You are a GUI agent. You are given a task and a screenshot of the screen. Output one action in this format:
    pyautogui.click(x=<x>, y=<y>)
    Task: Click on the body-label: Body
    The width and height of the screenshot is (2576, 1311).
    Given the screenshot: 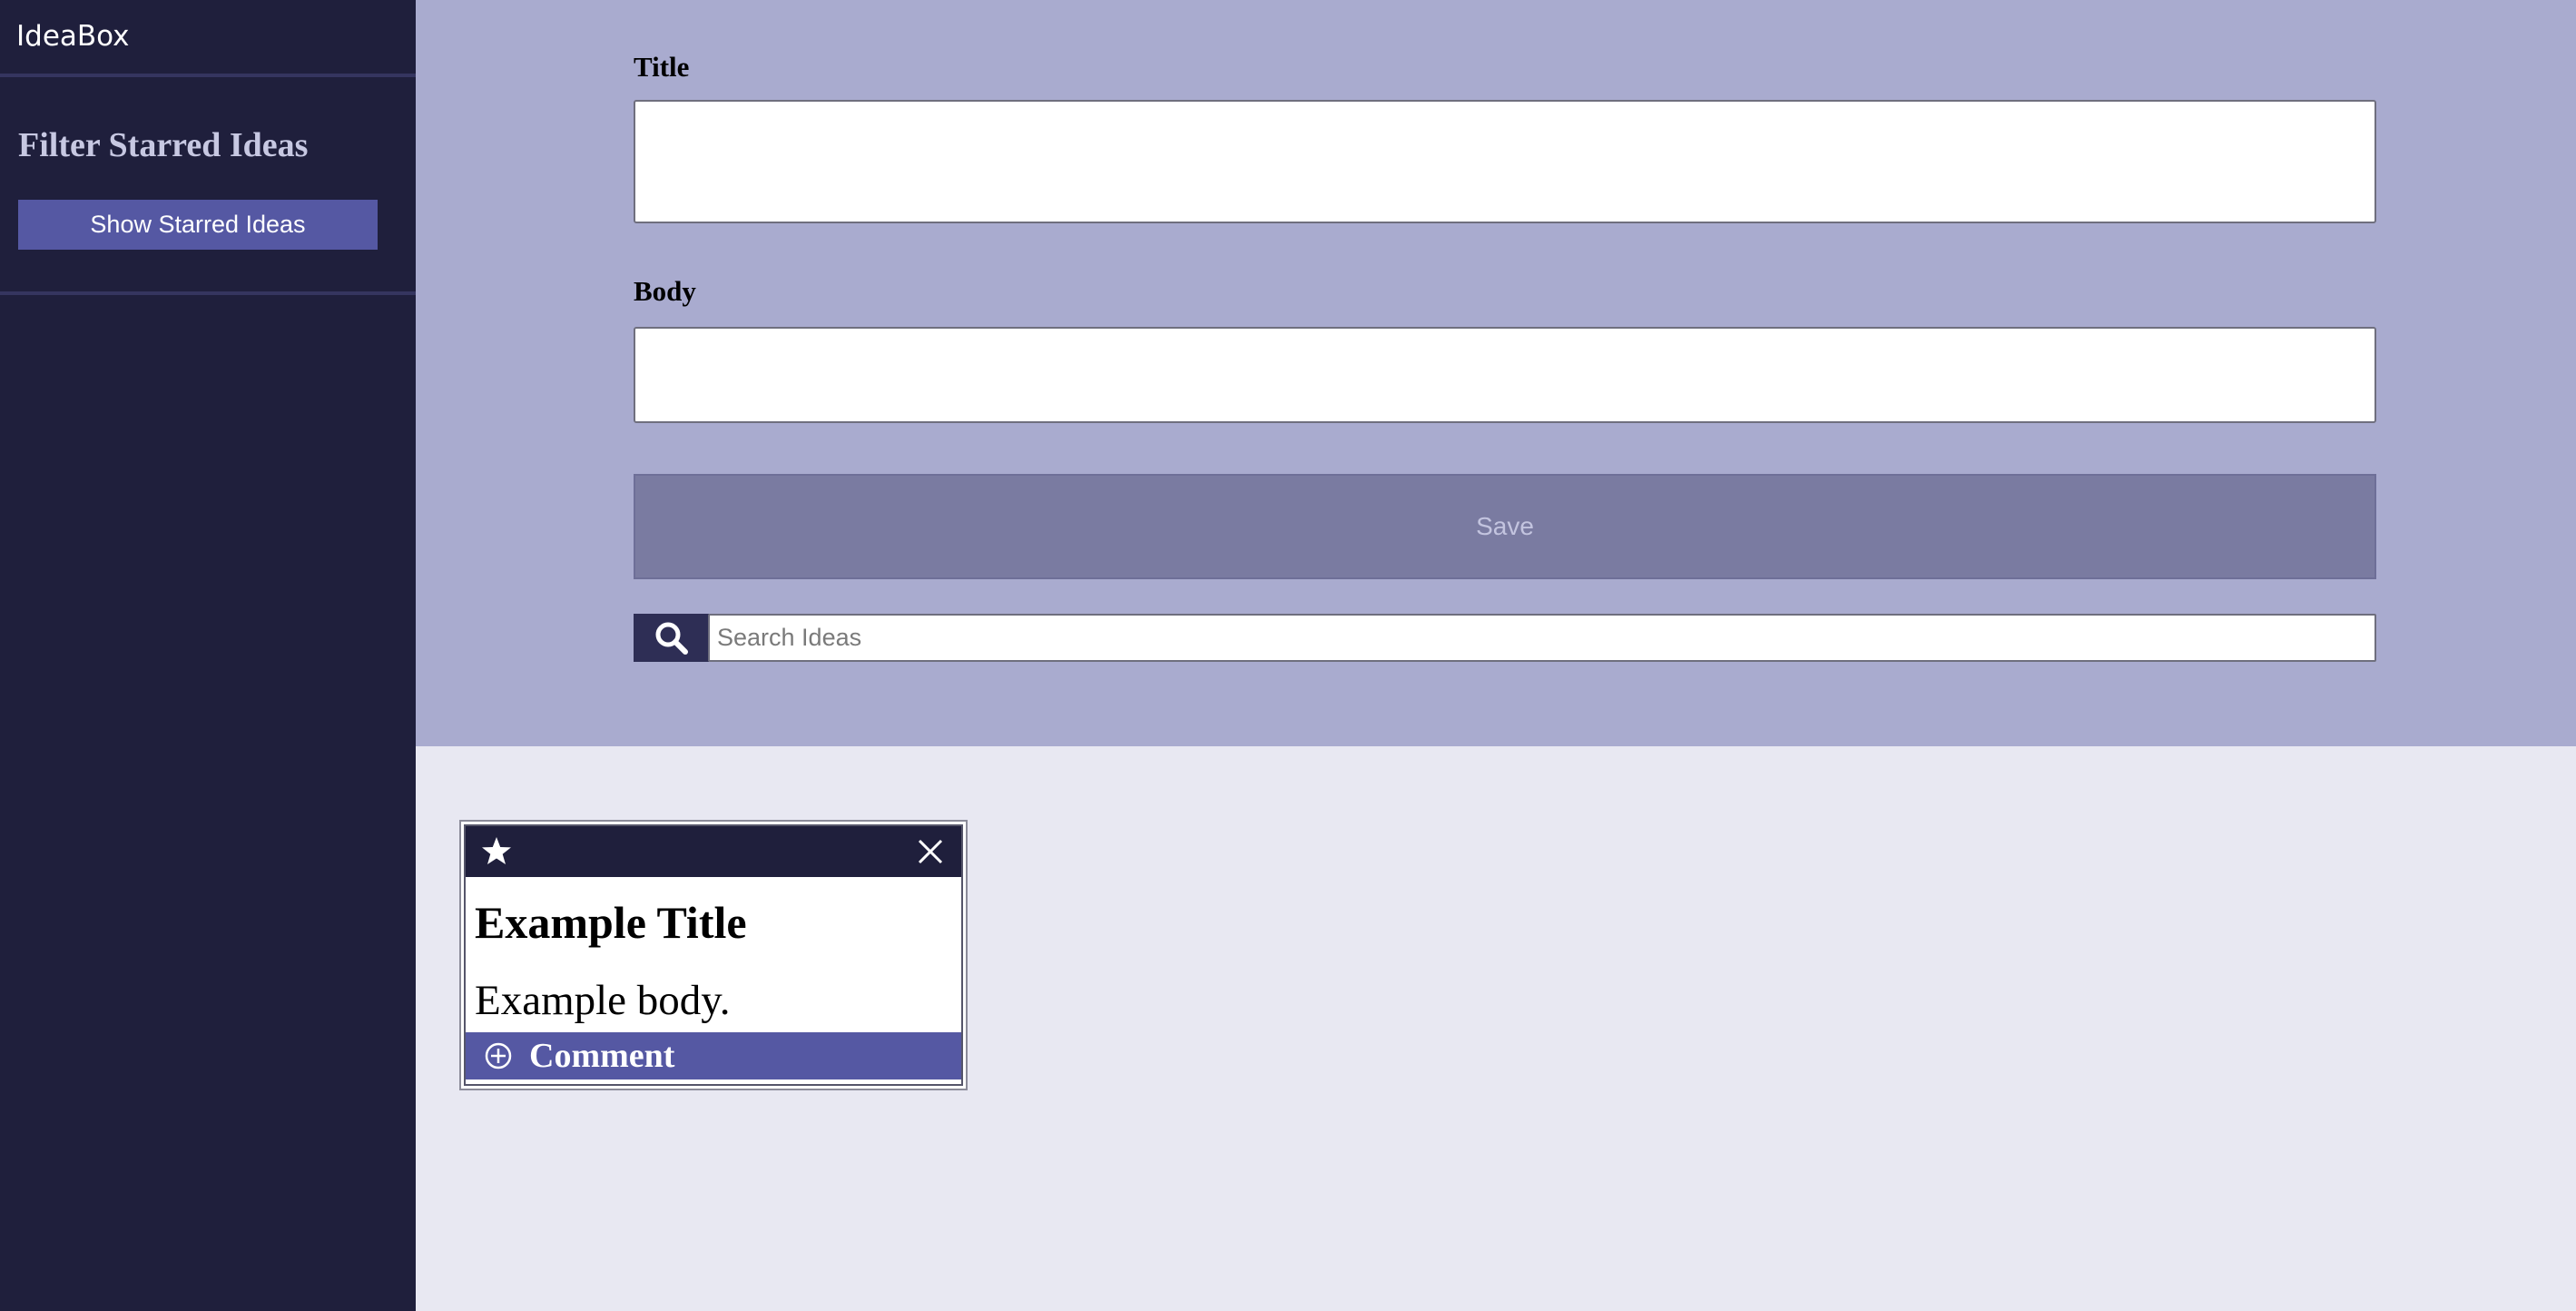 What is the action you would take?
    pyautogui.click(x=665, y=291)
    